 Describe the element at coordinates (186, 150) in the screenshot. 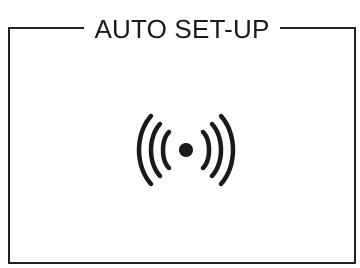

I see `broadcast-signal-icon` at that location.